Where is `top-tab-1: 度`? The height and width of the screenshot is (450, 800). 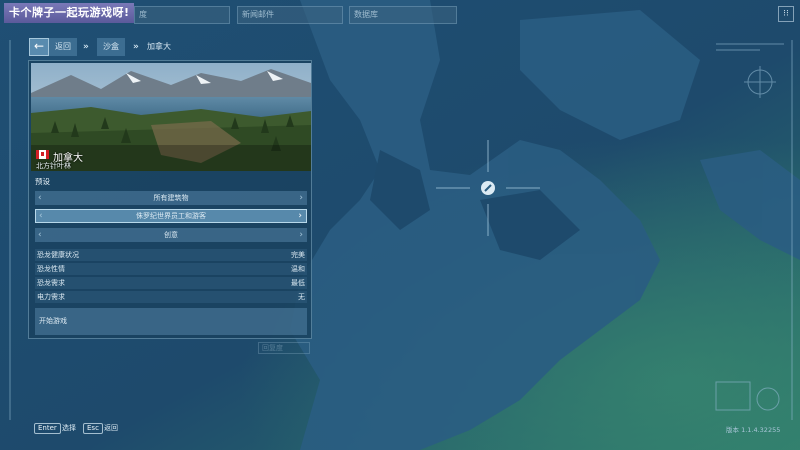 top-tab-1: 度 is located at coordinates (182, 15).